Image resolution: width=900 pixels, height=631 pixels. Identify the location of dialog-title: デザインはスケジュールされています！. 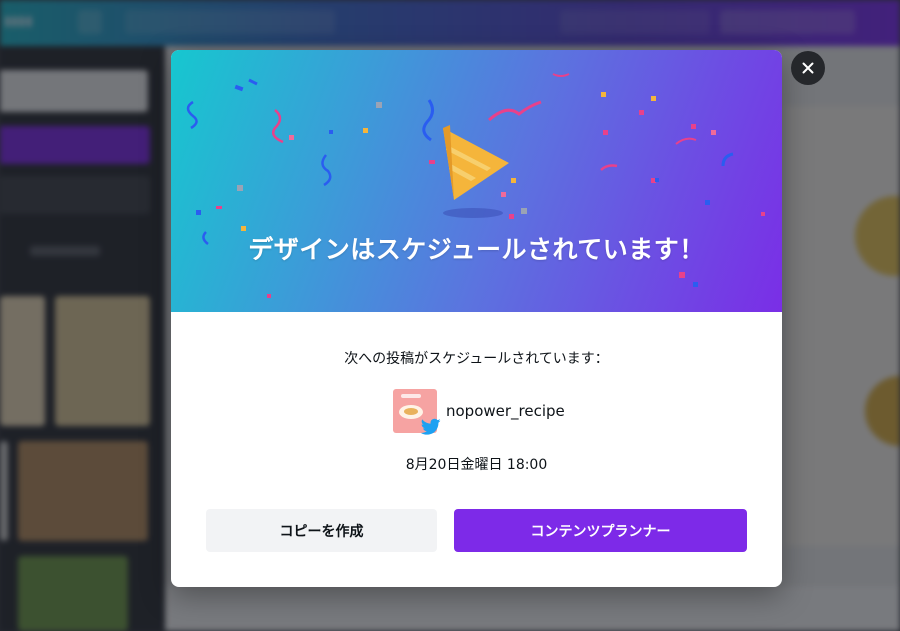
(476, 249).